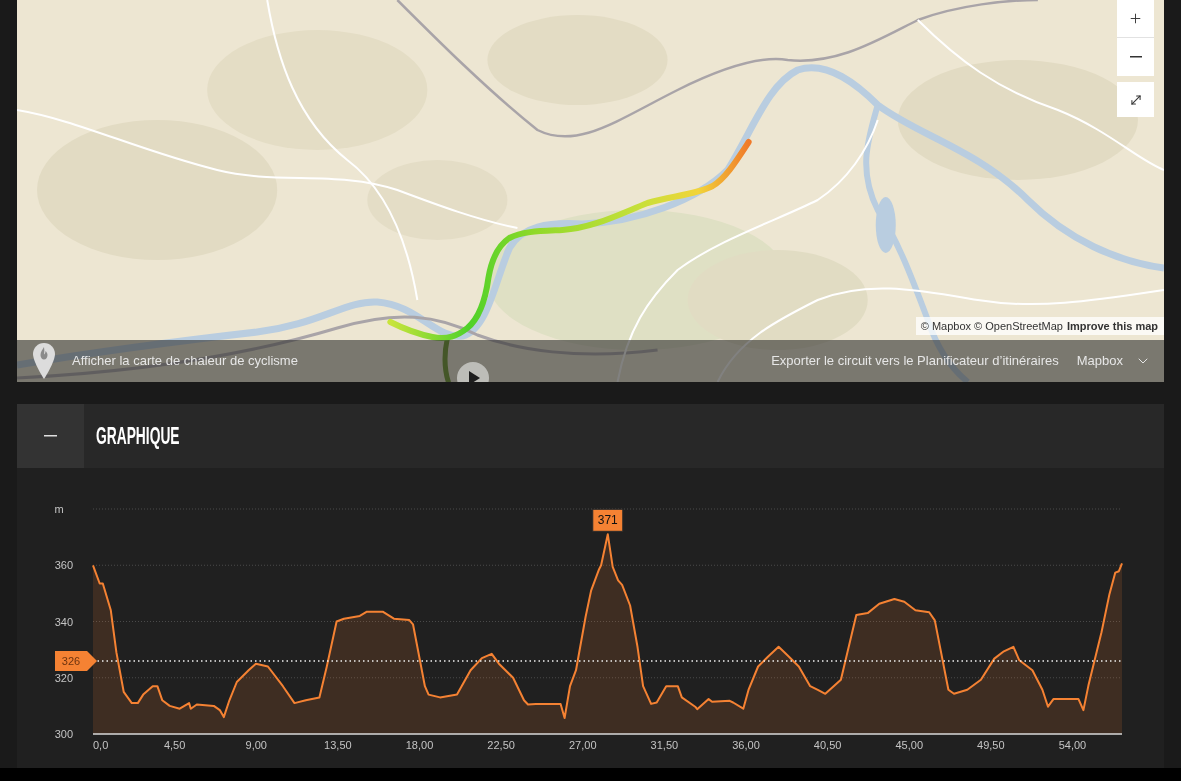 The width and height of the screenshot is (1181, 781). I want to click on collapse-button, so click(50, 436).